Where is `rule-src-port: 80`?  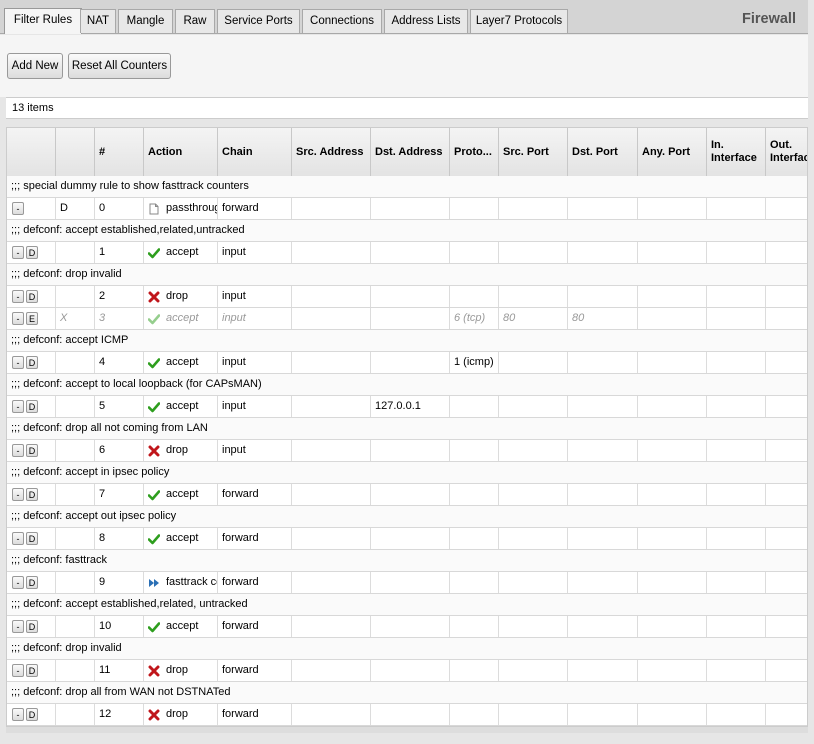
rule-src-port: 80 is located at coordinates (533, 318).